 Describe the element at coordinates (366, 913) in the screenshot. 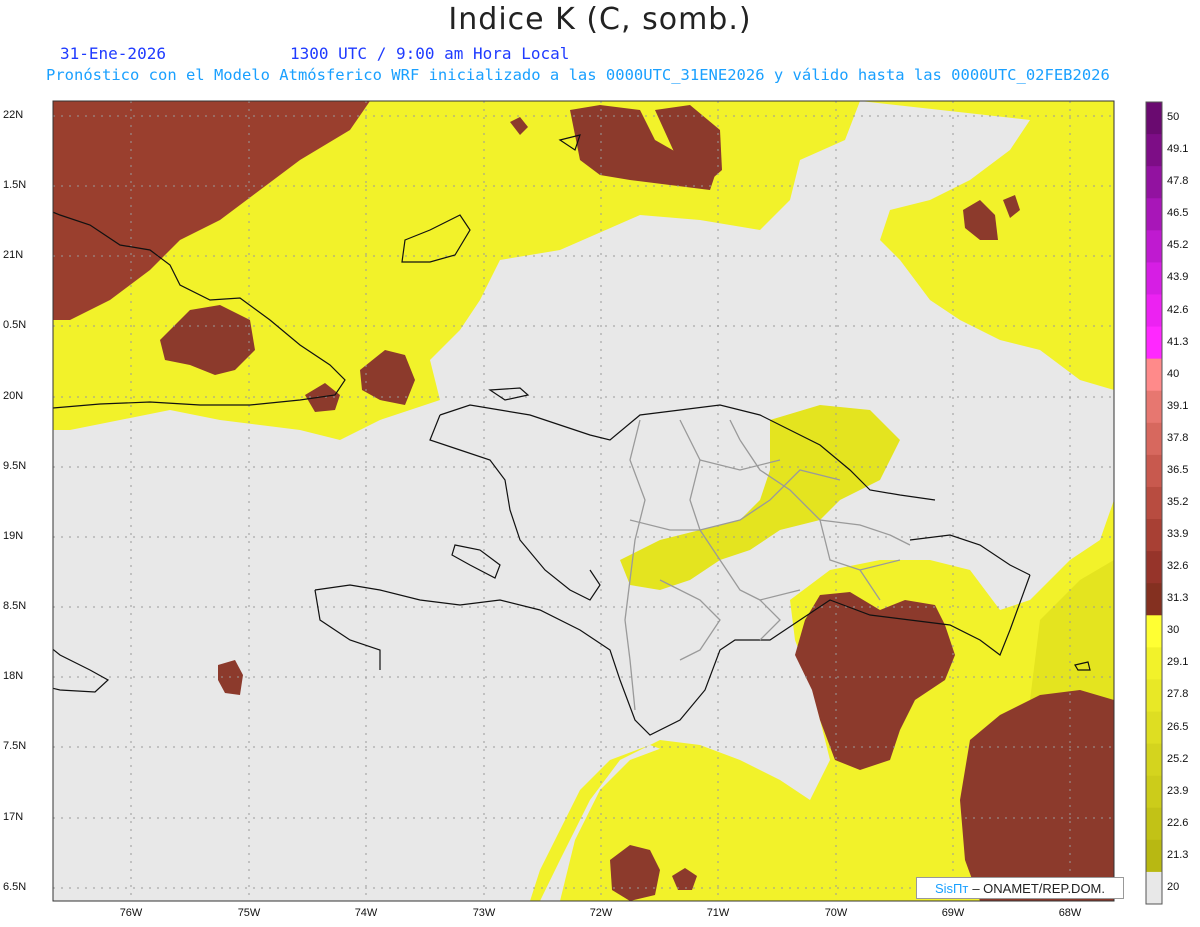

I see `lon-label: 74W` at that location.